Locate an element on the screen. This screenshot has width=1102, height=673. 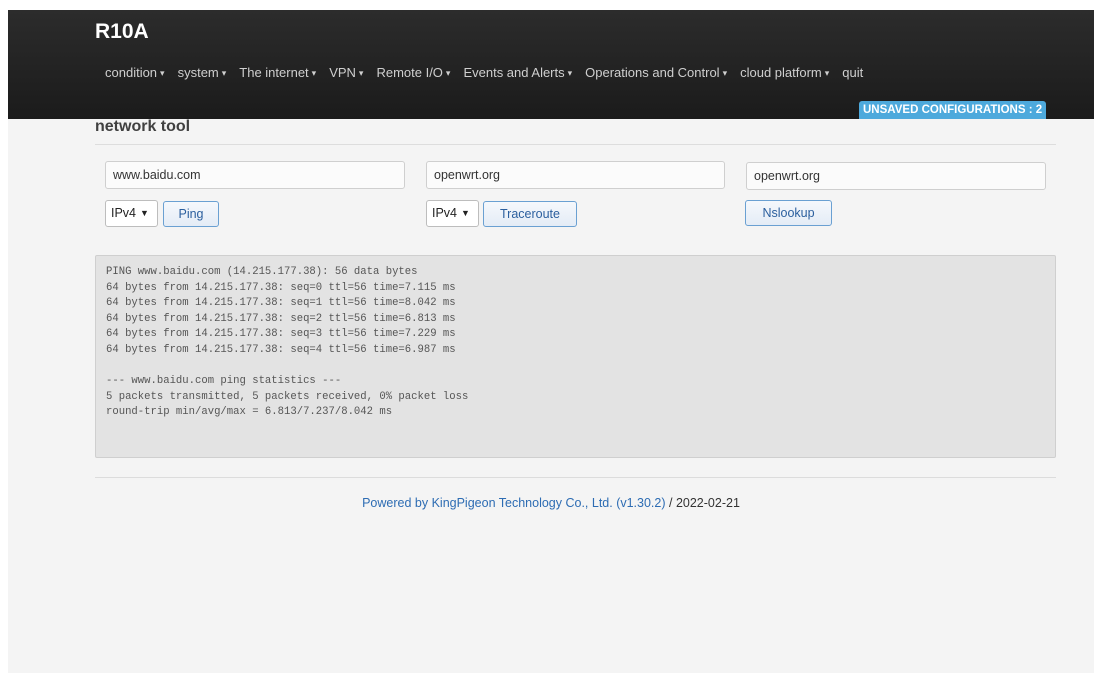
traceroute-protocol-select: IPv4 ▼ is located at coordinates (452, 213).